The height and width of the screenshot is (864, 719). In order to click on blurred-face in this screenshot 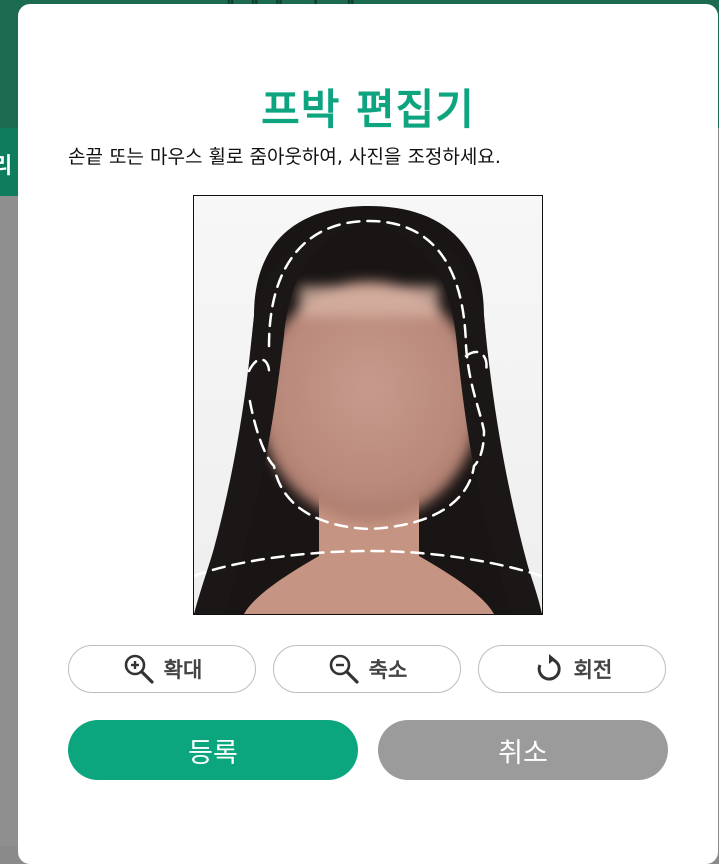, I will do `click(369, 401)`.